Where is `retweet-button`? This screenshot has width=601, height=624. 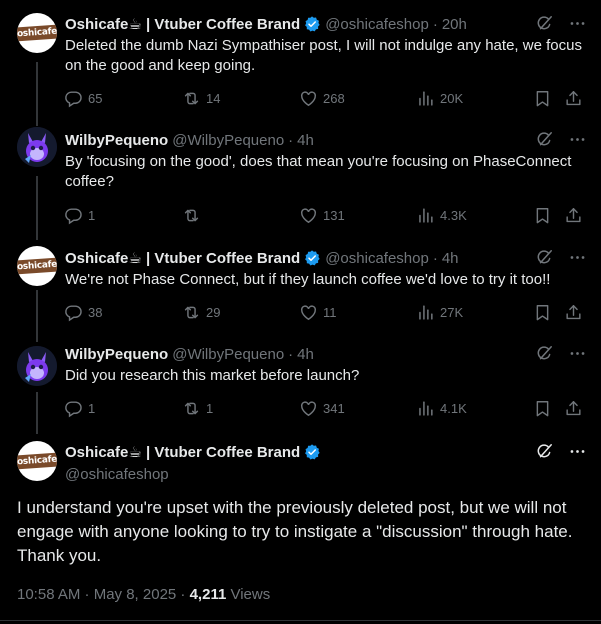 retweet-button is located at coordinates (194, 215).